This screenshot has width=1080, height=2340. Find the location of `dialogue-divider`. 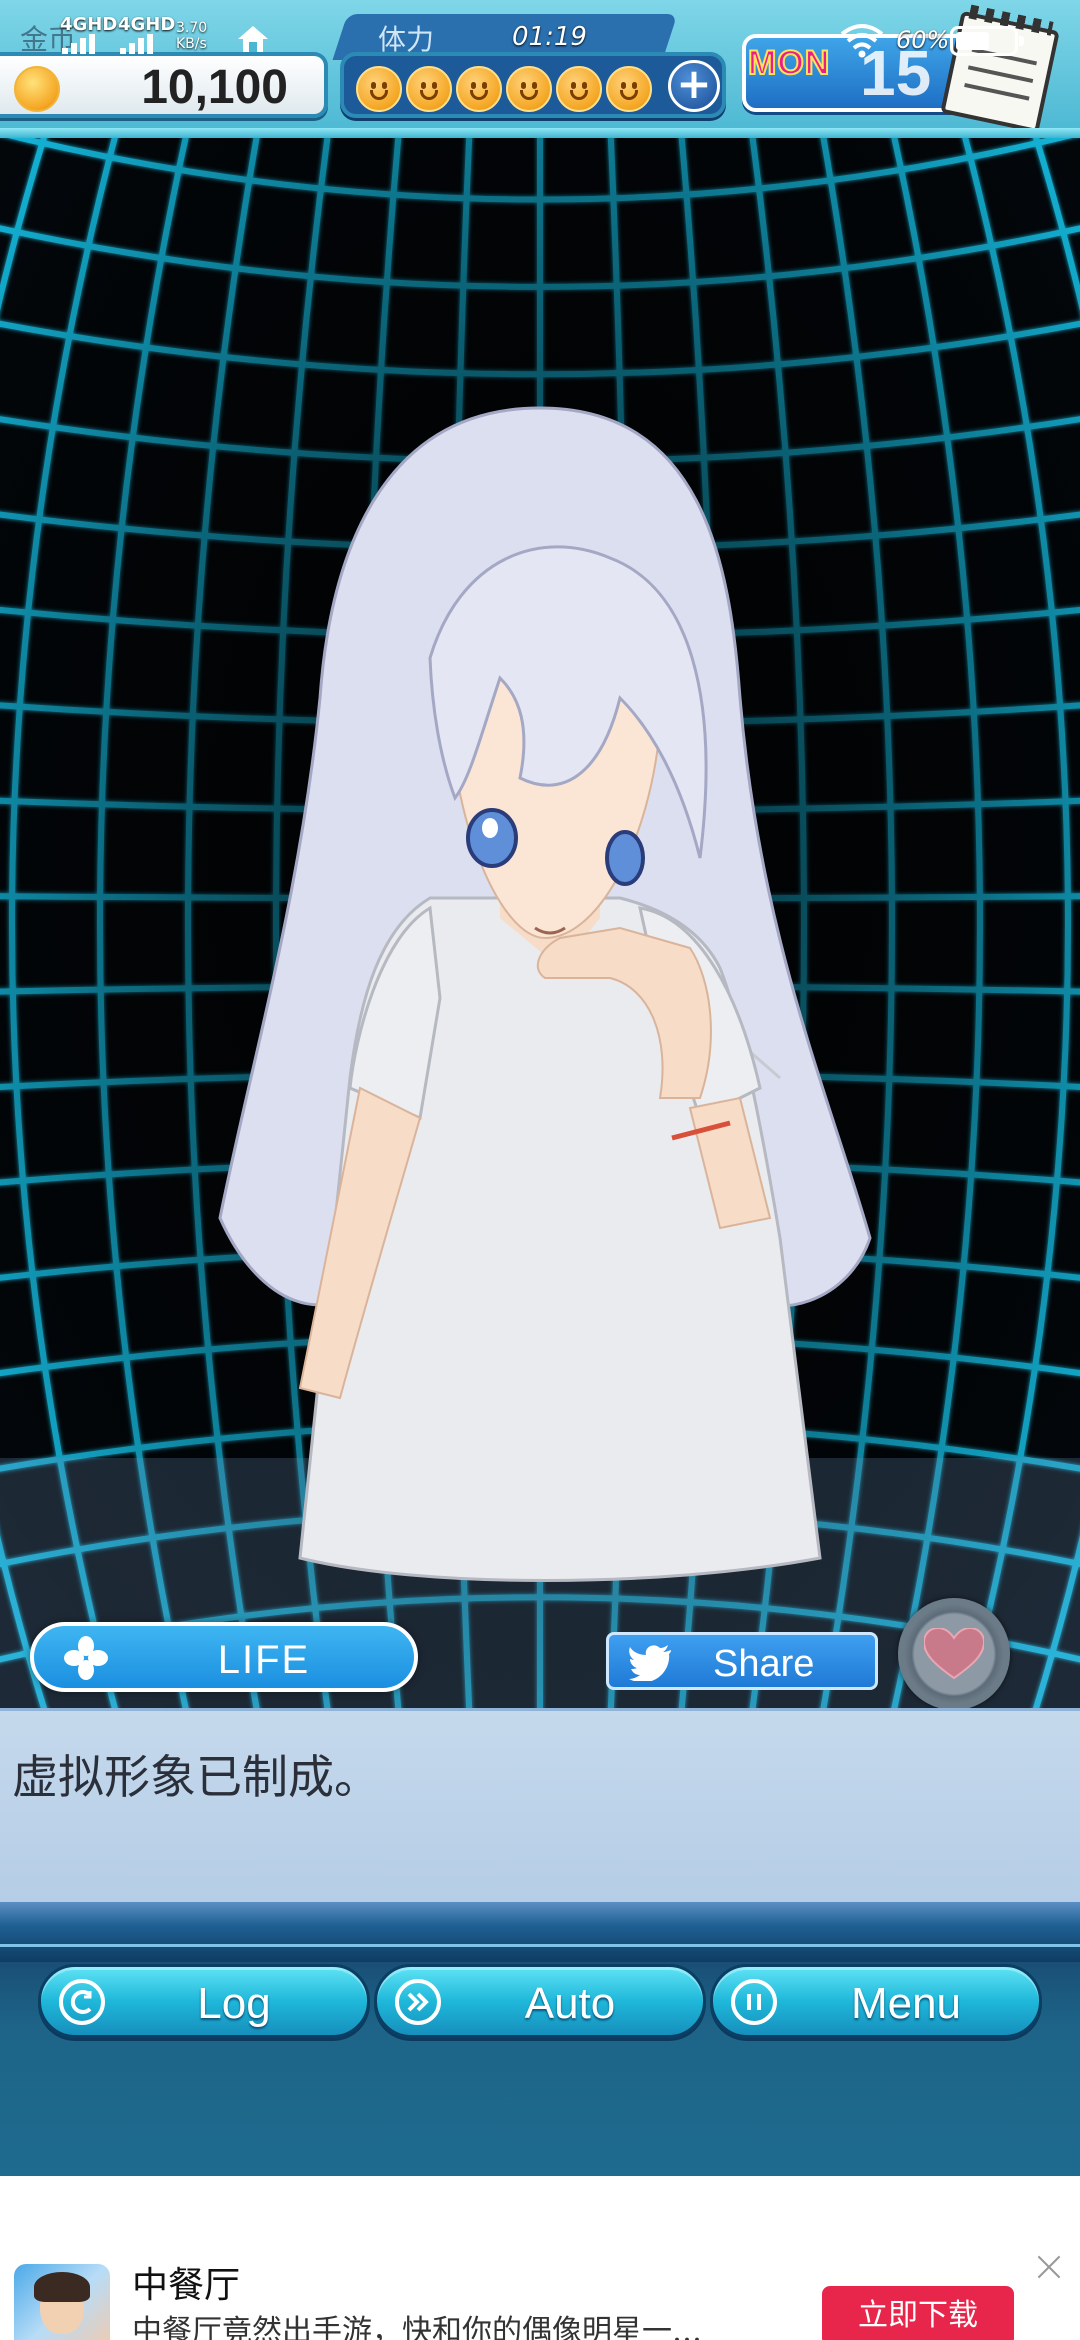

dialogue-divider is located at coordinates (540, 1932).